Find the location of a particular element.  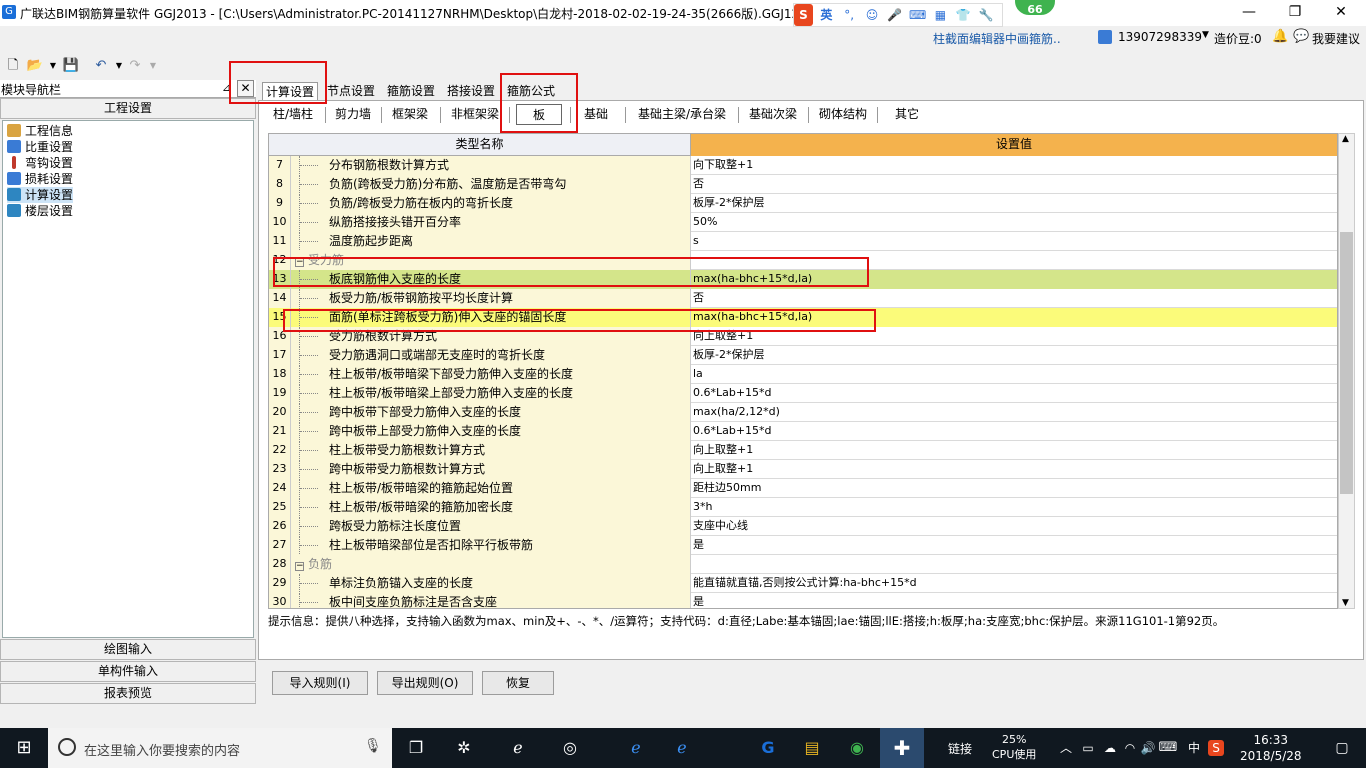

open-folder-icon: 📂 is located at coordinates (35, 66).